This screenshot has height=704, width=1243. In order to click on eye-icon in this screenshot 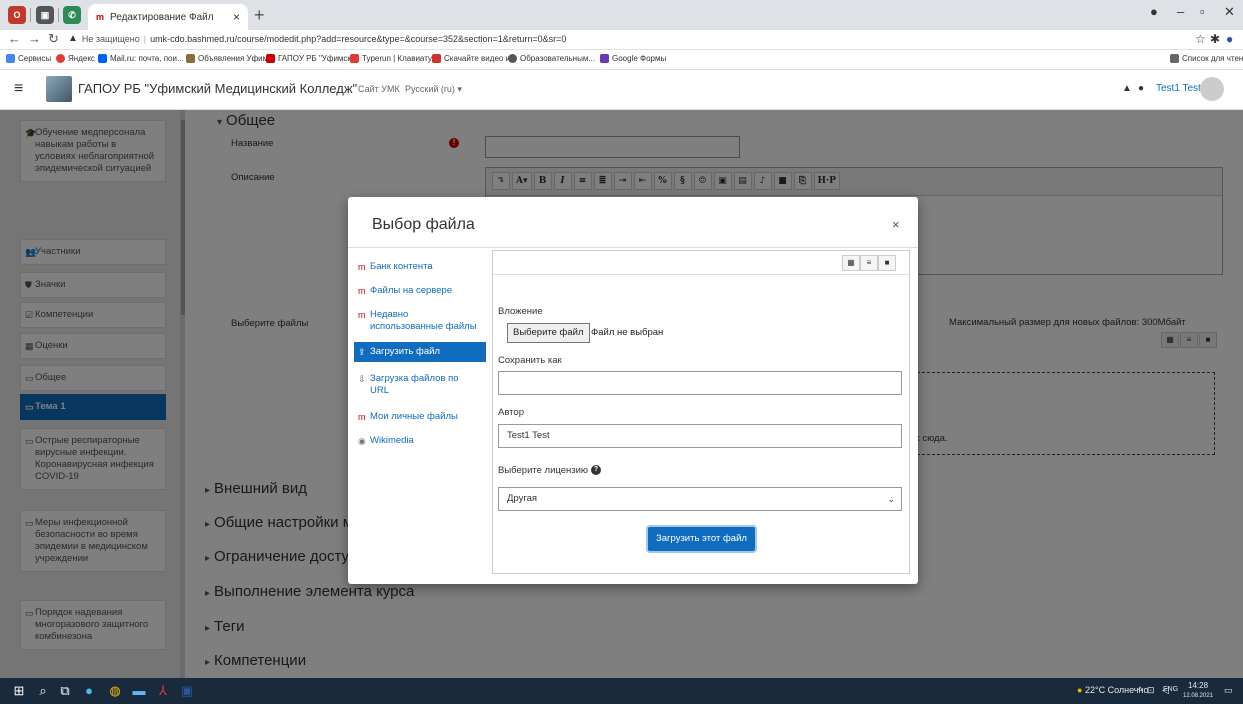, I will do `click(512, 58)`.